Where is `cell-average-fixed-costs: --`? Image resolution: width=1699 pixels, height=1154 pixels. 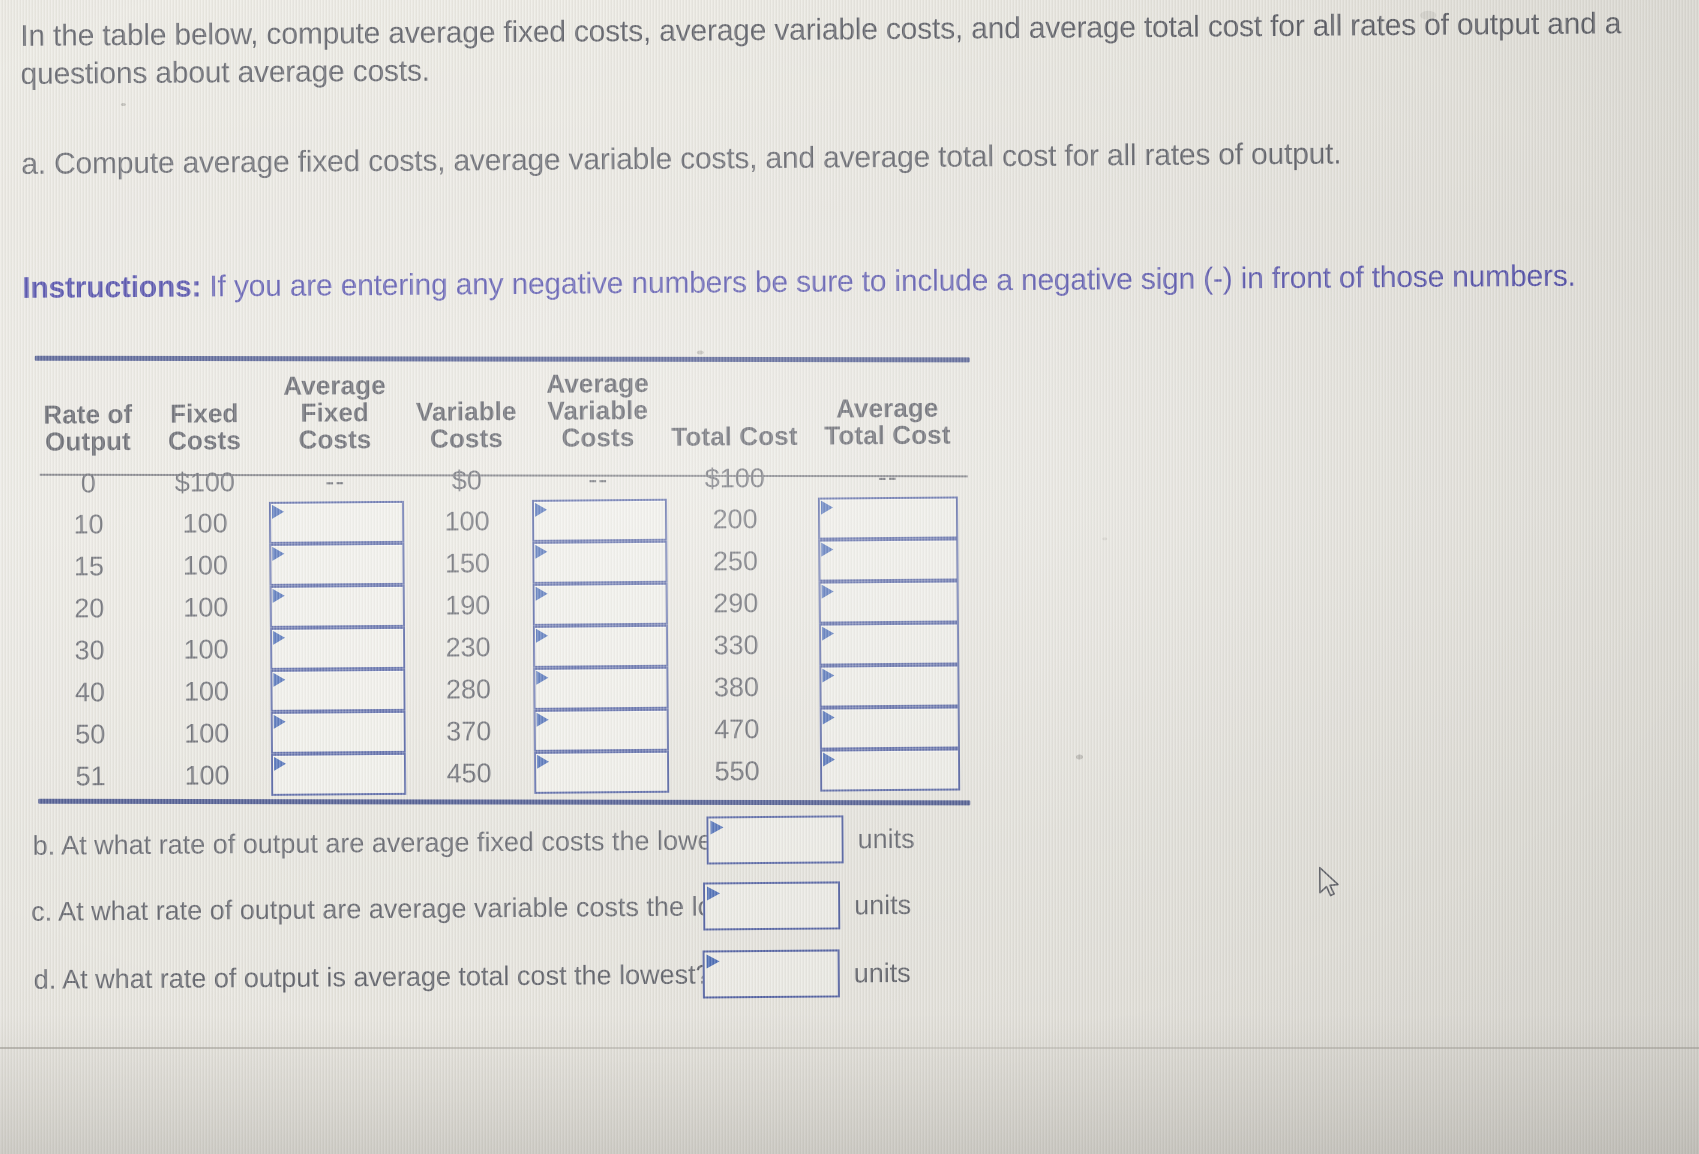
cell-average-fixed-costs: -- is located at coordinates (335, 480).